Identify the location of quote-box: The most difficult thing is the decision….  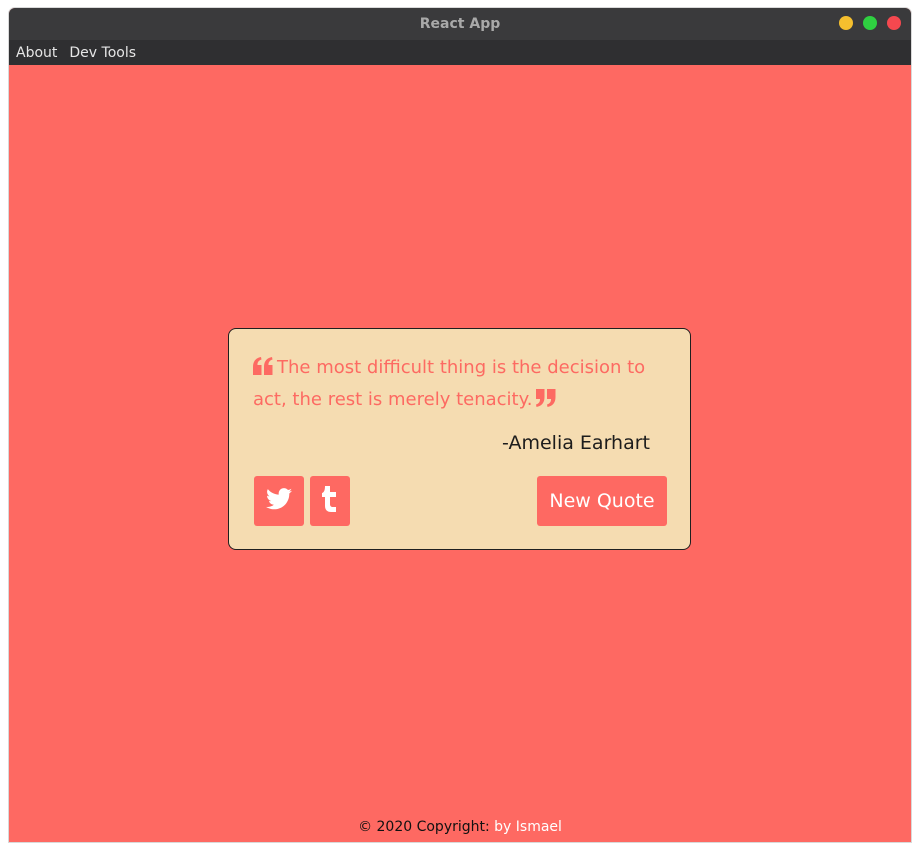
(459, 439).